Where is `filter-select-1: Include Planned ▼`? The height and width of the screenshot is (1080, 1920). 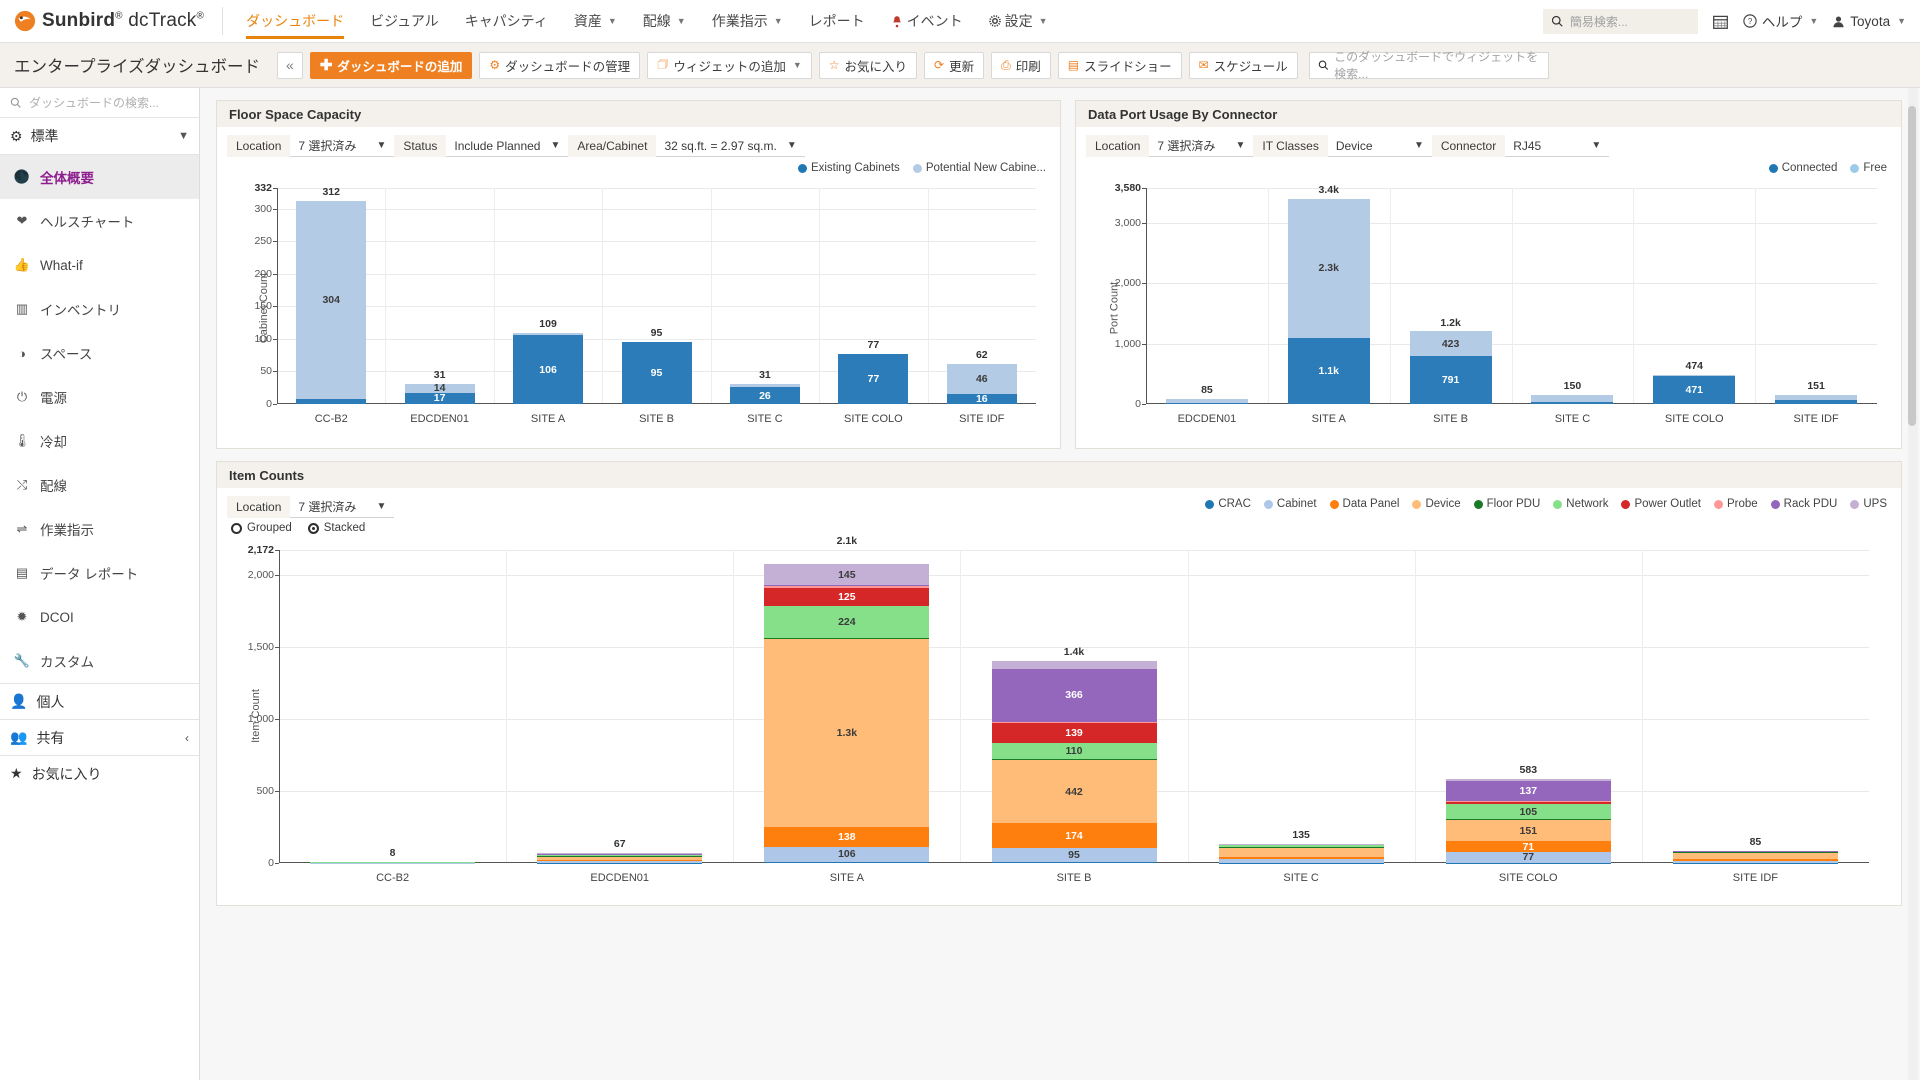
filter-select-1: Include Planned ▼ is located at coordinates (507, 146).